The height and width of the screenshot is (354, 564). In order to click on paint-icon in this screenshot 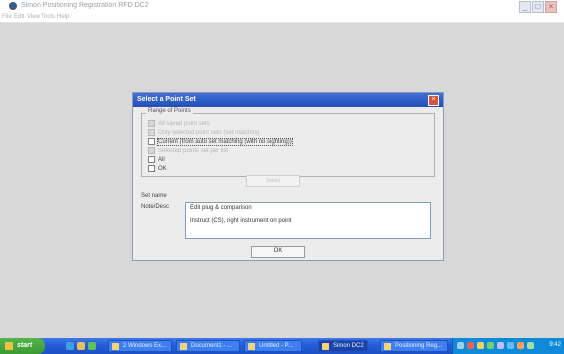, I will do `click(251, 346)`.